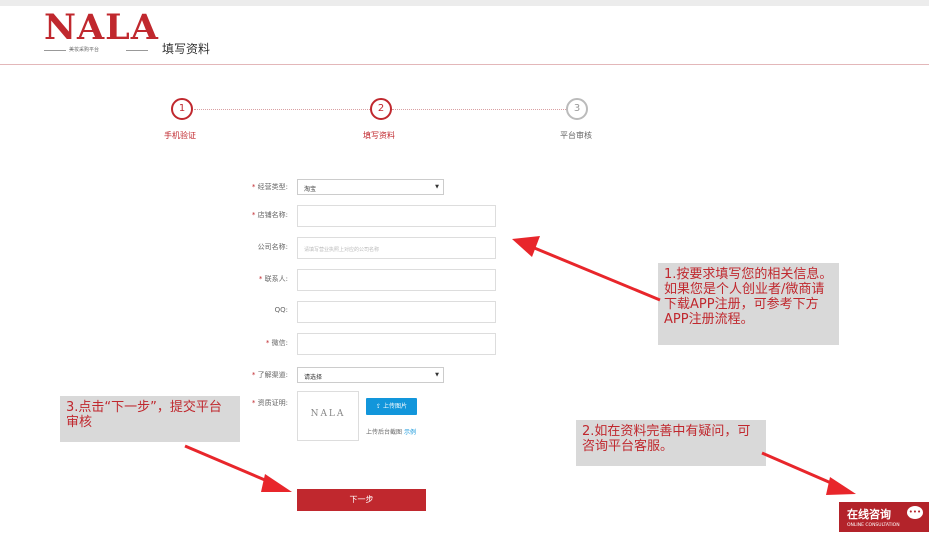 This screenshot has width=929, height=541. Describe the element at coordinates (800, 469) in the screenshot. I see `arrow-2-shaft` at that location.